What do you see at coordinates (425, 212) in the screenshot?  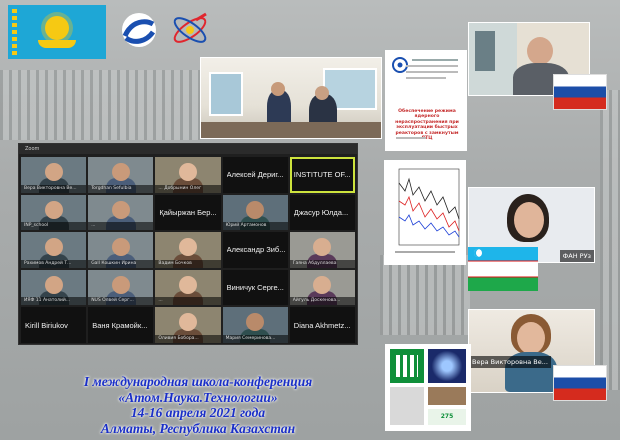 I see `spectrum-chart-image` at bounding box center [425, 212].